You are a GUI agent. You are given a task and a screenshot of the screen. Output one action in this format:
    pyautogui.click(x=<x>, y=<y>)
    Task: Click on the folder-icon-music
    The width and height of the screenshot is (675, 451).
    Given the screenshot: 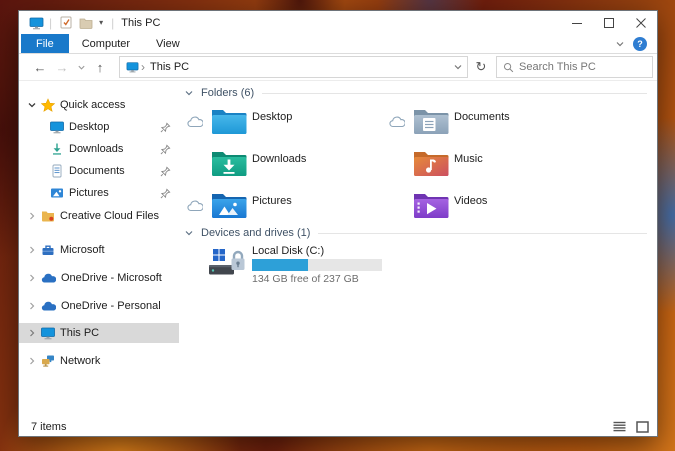 What is the action you would take?
    pyautogui.click(x=431, y=163)
    